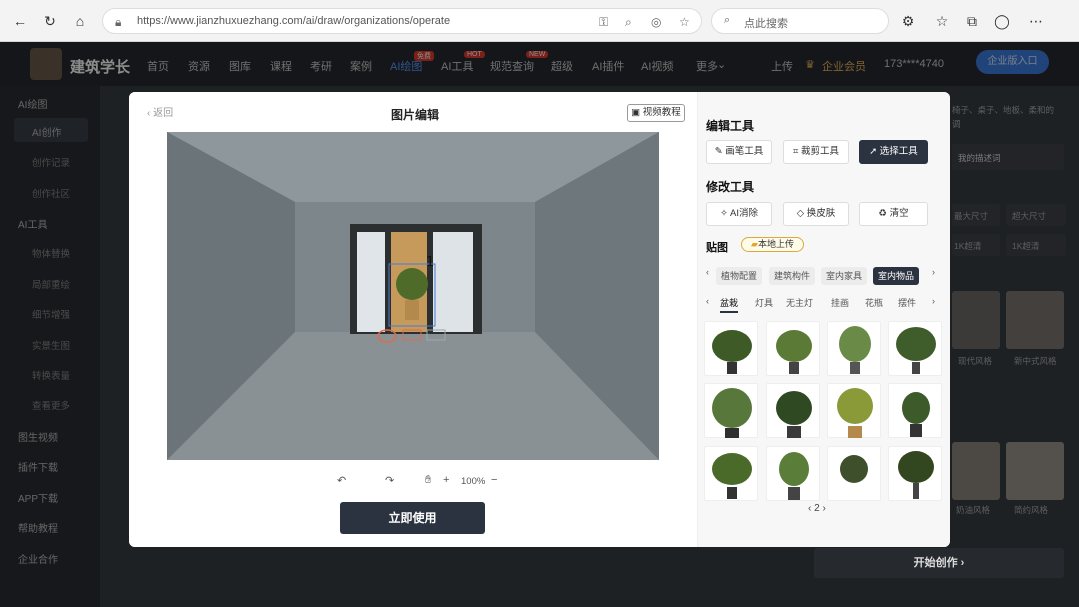 This screenshot has width=1079, height=607. Describe the element at coordinates (935, 563) in the screenshot. I see `start-create-label: 开始创作` at that location.